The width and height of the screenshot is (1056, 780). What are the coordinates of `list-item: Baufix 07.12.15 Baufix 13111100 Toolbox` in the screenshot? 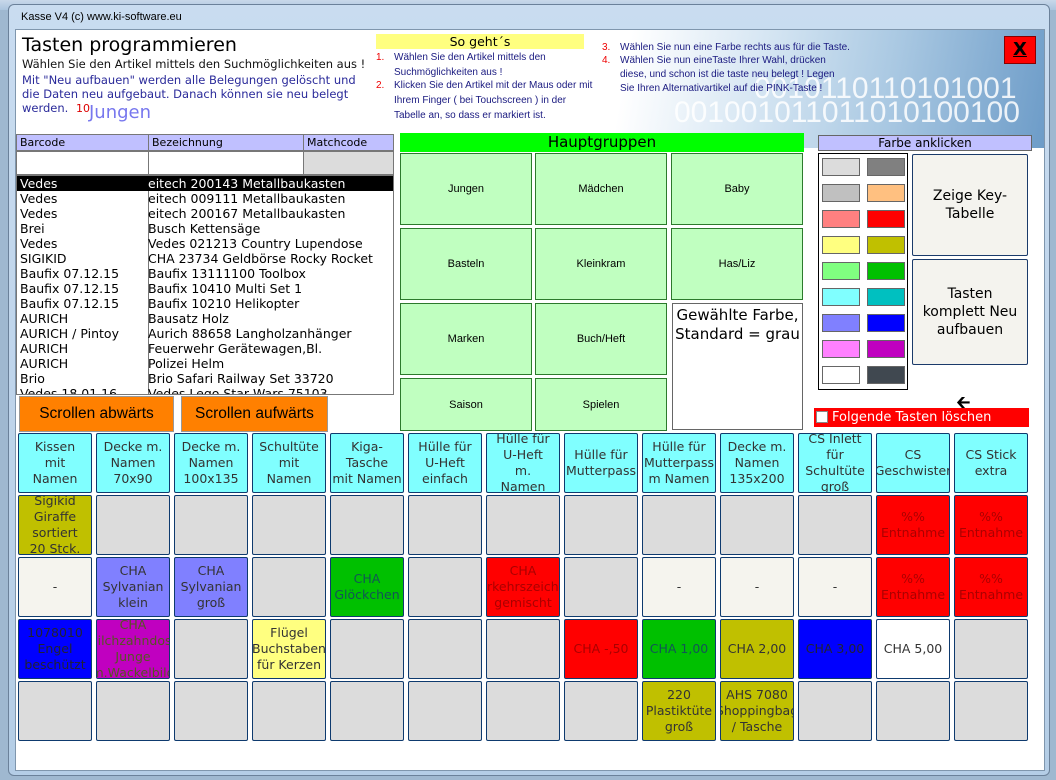 It's located at (205, 273).